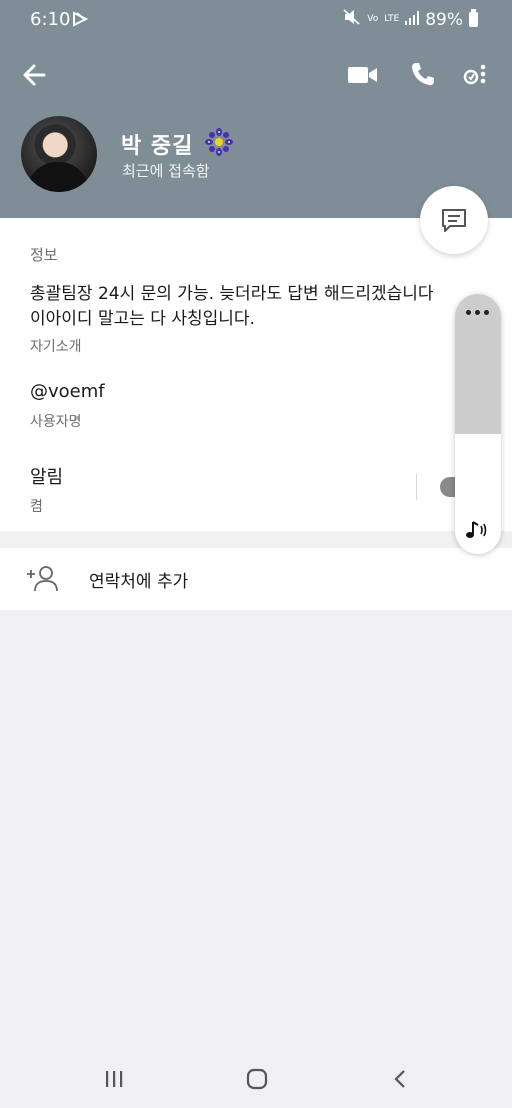 The height and width of the screenshot is (1108, 512). I want to click on add-contact-row, so click(256, 579).